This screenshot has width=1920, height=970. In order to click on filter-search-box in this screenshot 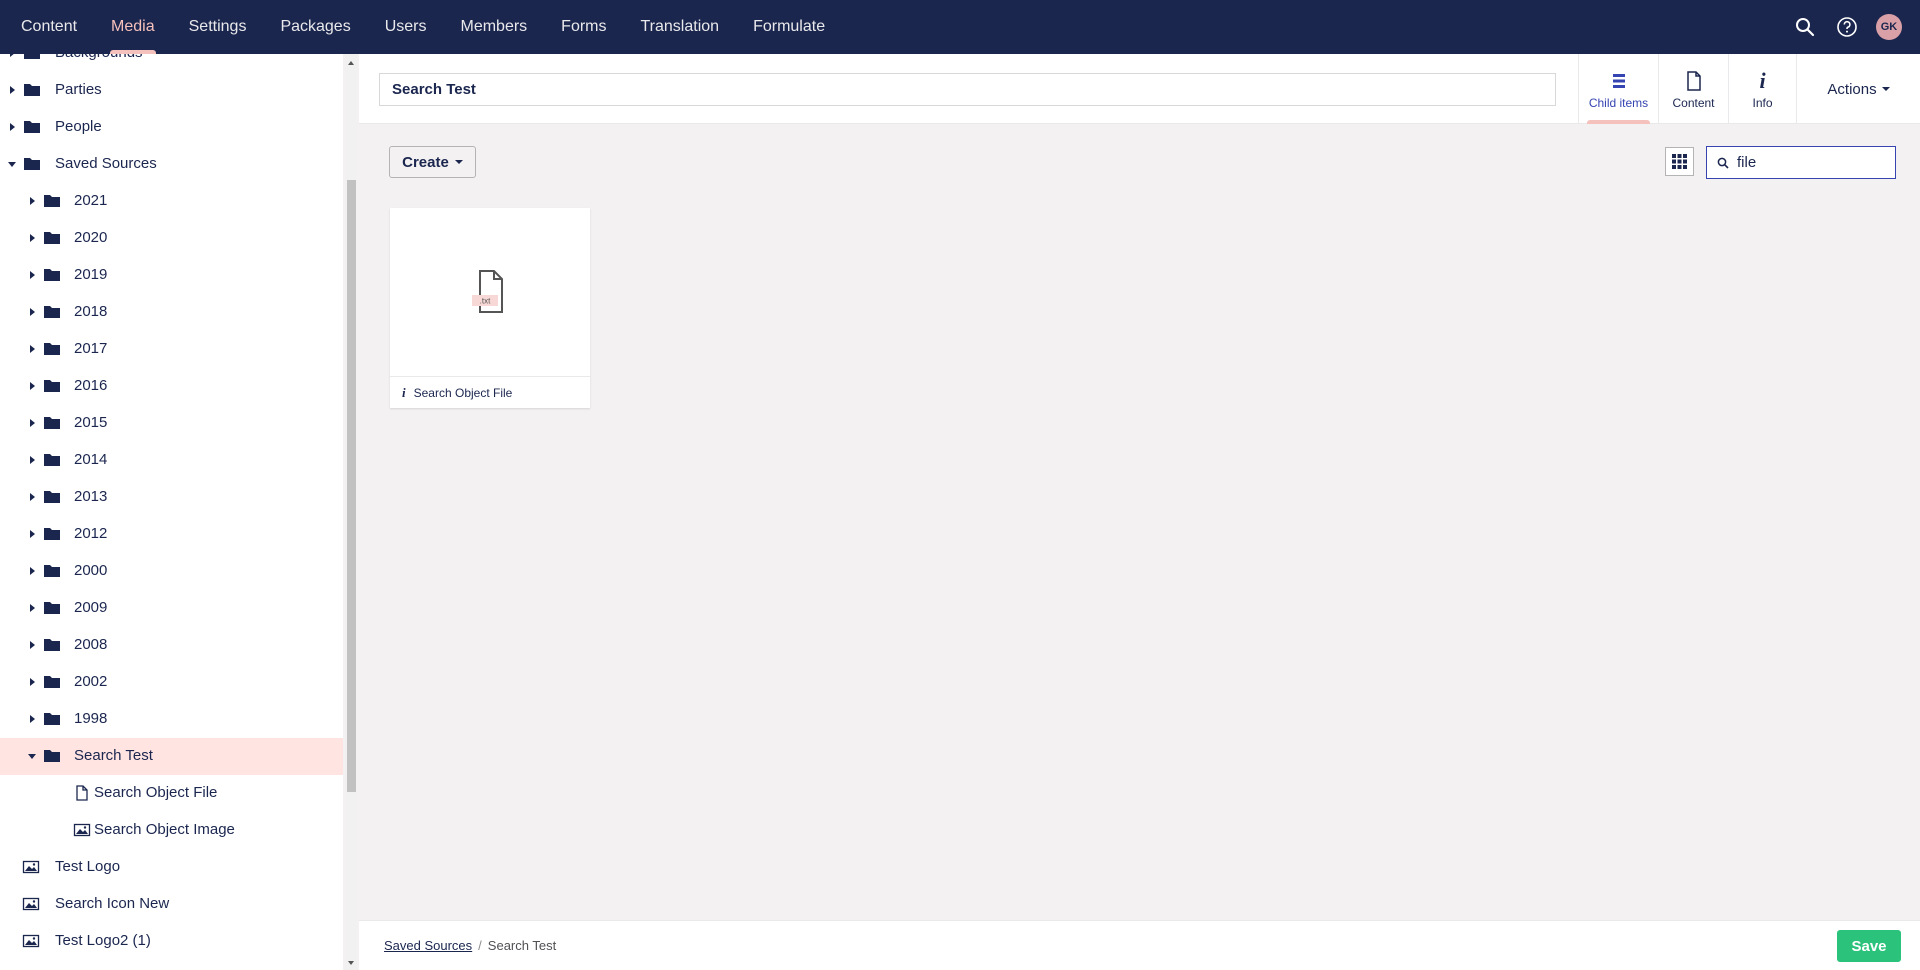, I will do `click(1801, 162)`.